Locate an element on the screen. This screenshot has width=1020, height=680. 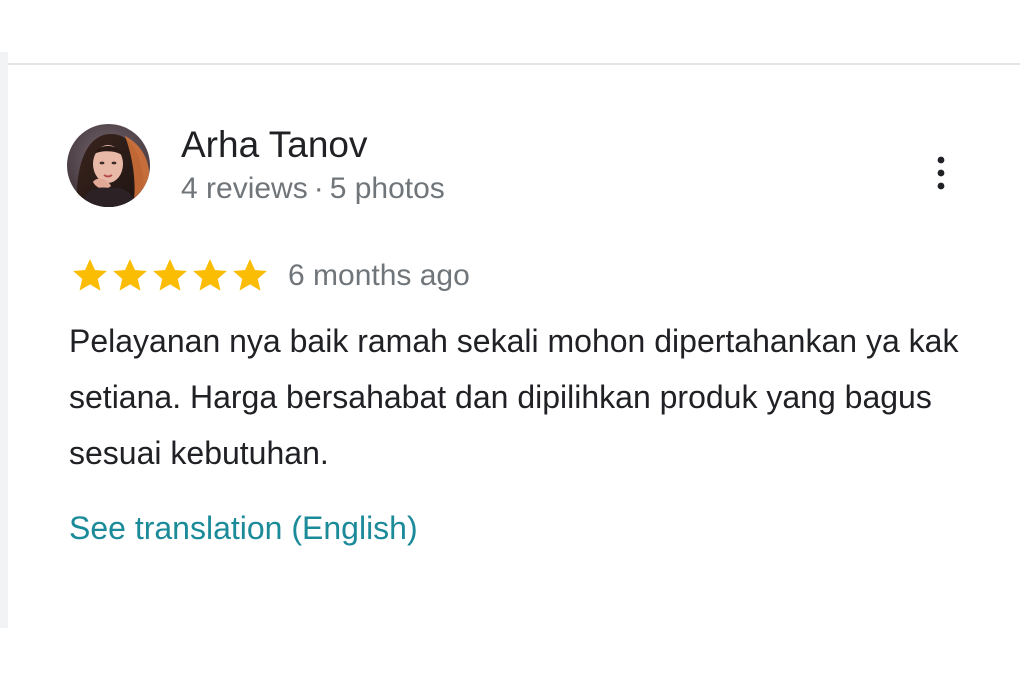
rating-row: 6 months ago is located at coordinates (270, 276).